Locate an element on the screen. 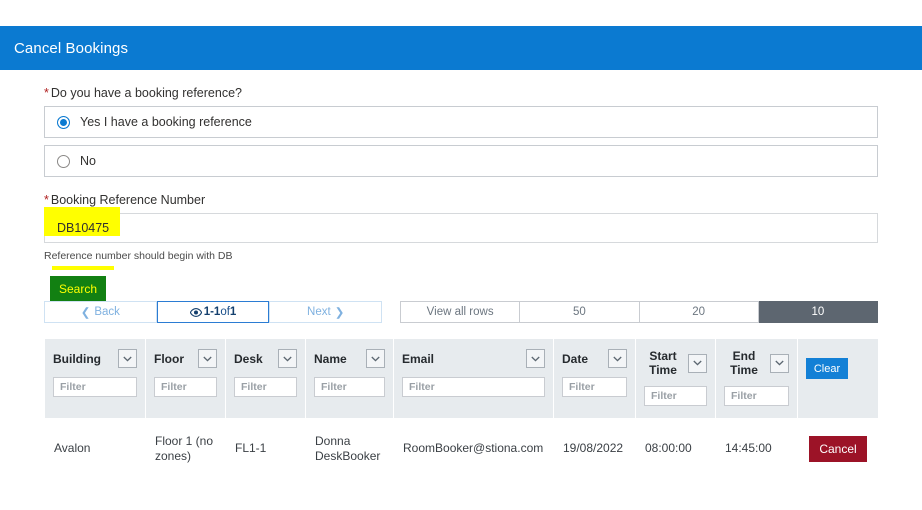 The width and height of the screenshot is (922, 510). column-label-end-time: End Time is located at coordinates (744, 363).